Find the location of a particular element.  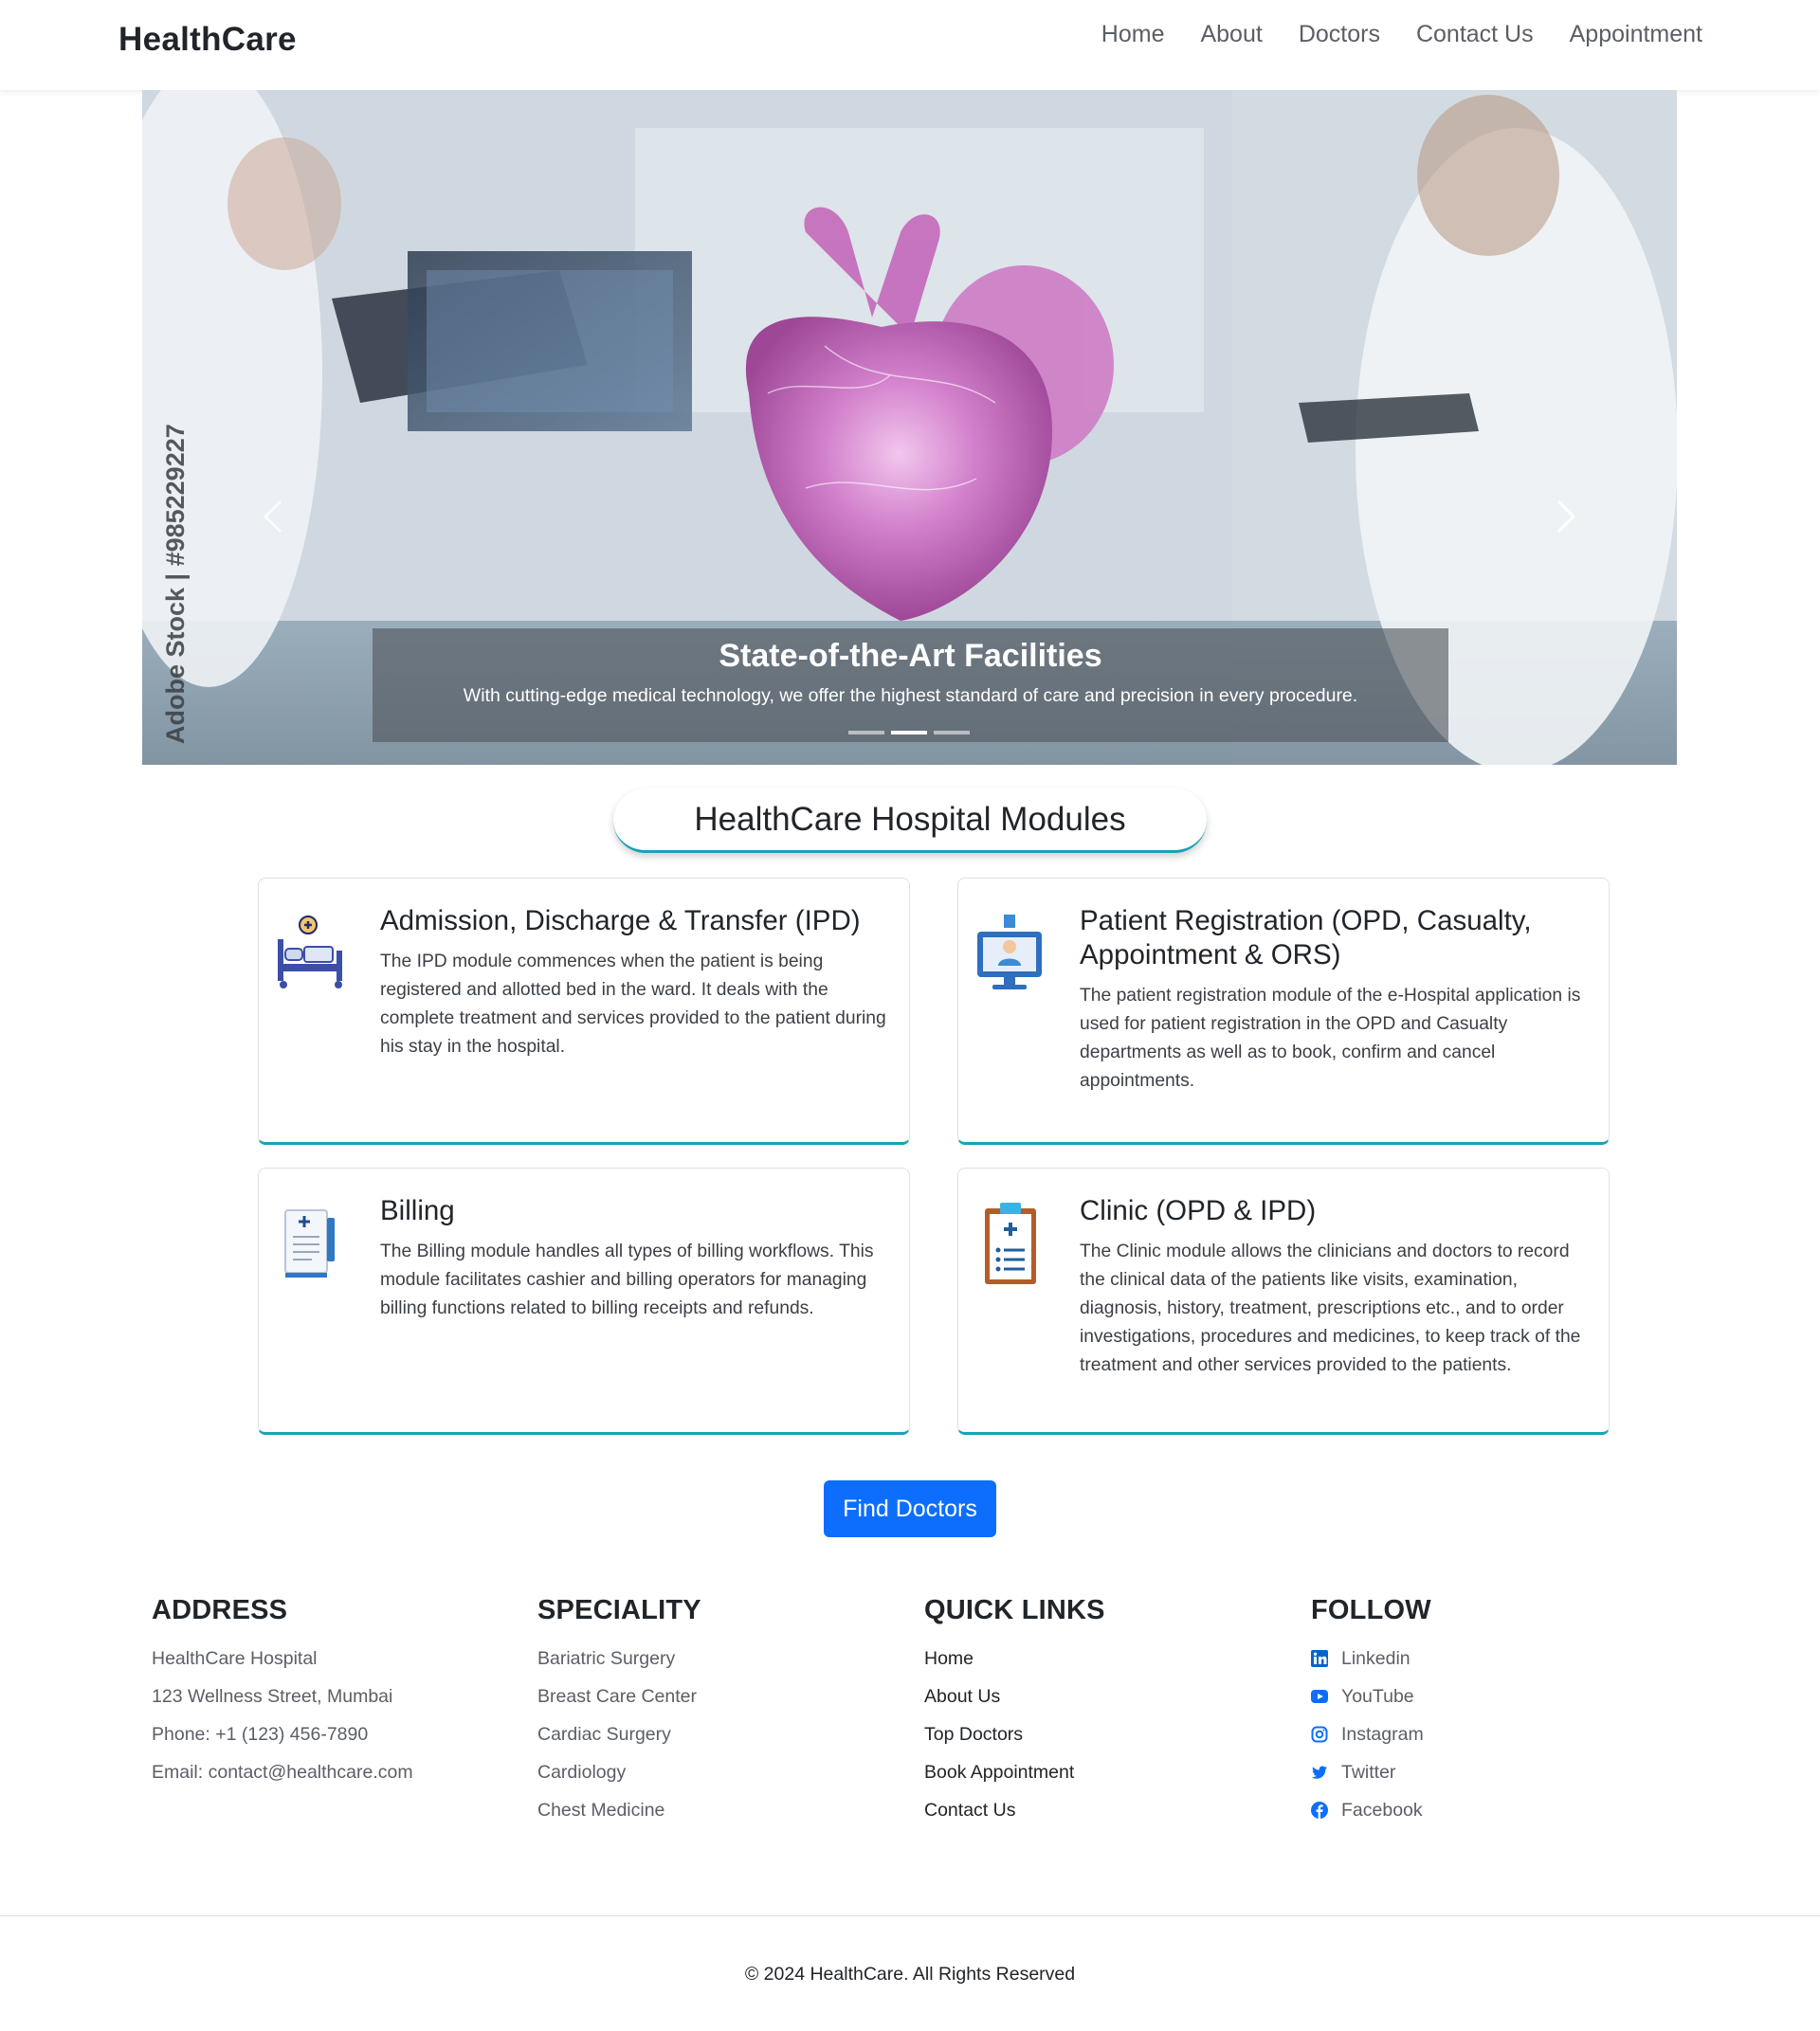

quick-link-appointment: Book Appointment is located at coordinates (1015, 1780).